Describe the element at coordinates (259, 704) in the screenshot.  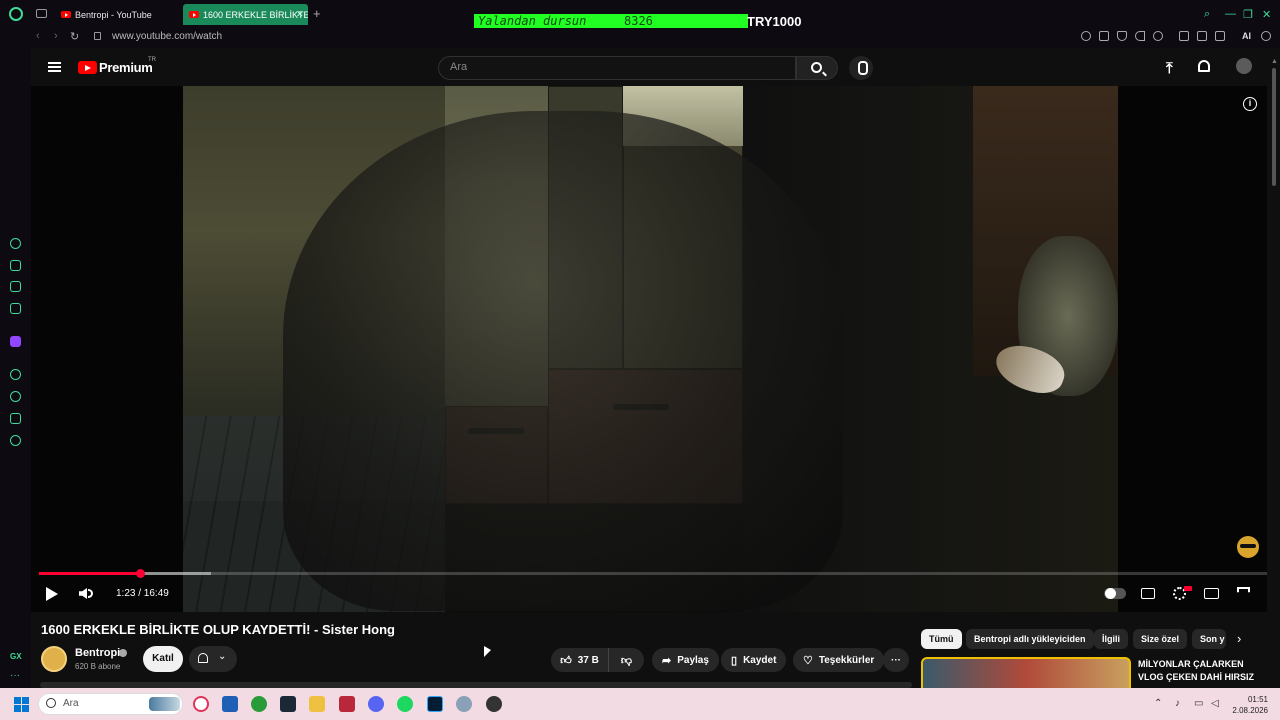
I see `browser-taskbar-icon` at that location.